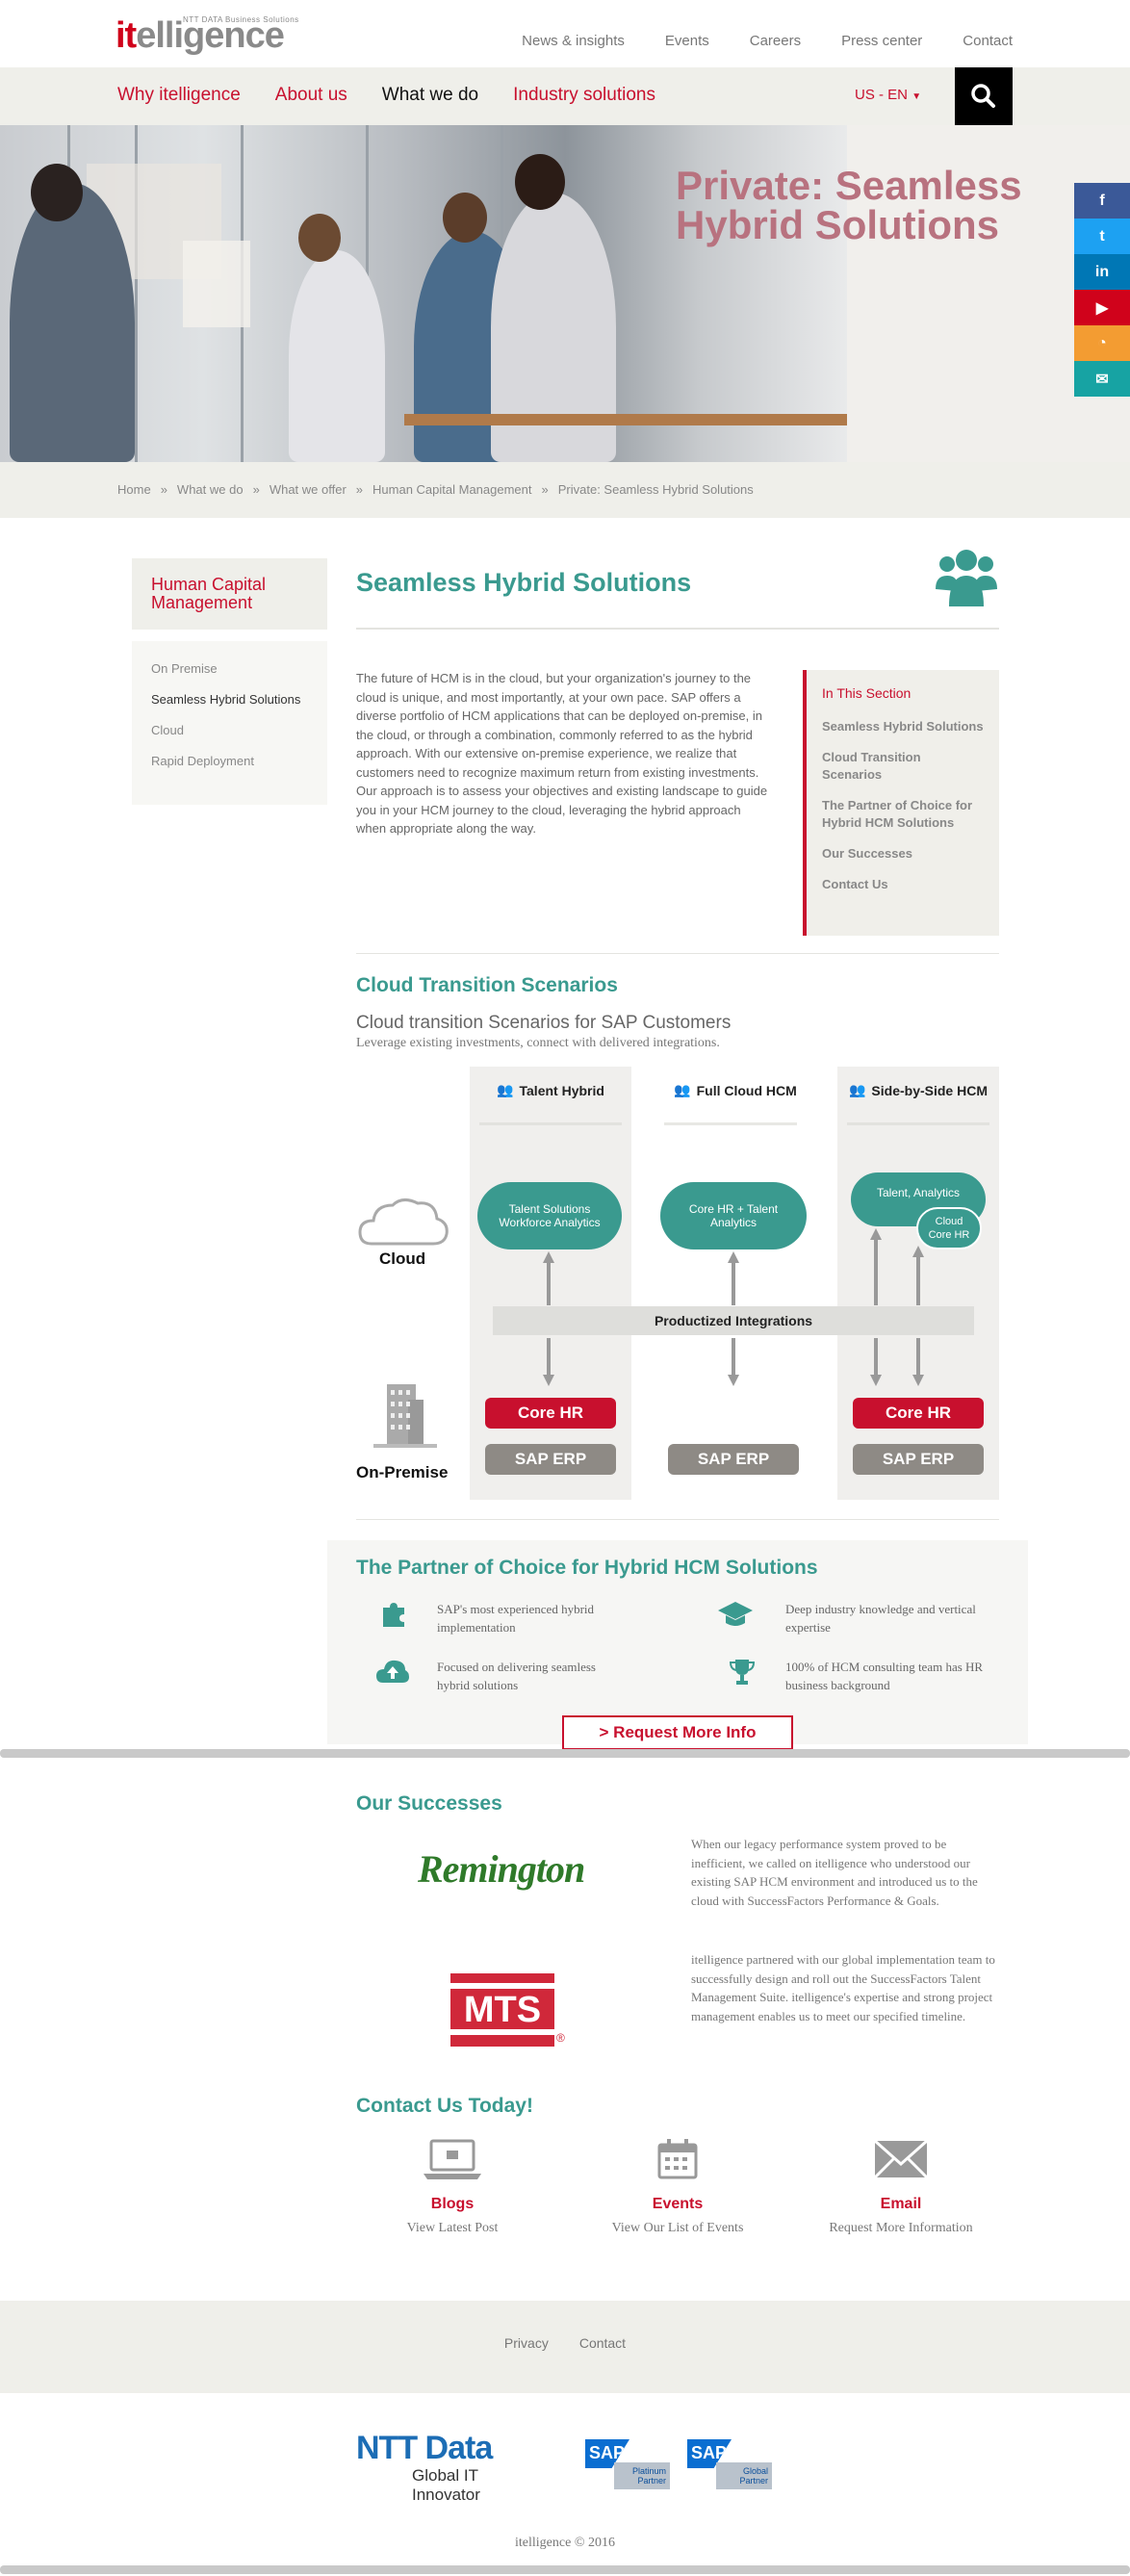 The height and width of the screenshot is (2576, 1130). Describe the element at coordinates (210, 490) in the screenshot. I see `breadcrumb-what-we-do: What we do` at that location.